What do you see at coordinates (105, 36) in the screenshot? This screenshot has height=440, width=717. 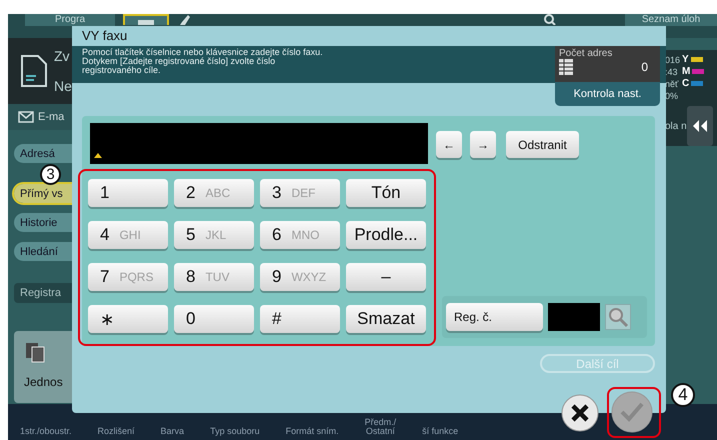 I see `dialog-title: VY faxu` at bounding box center [105, 36].